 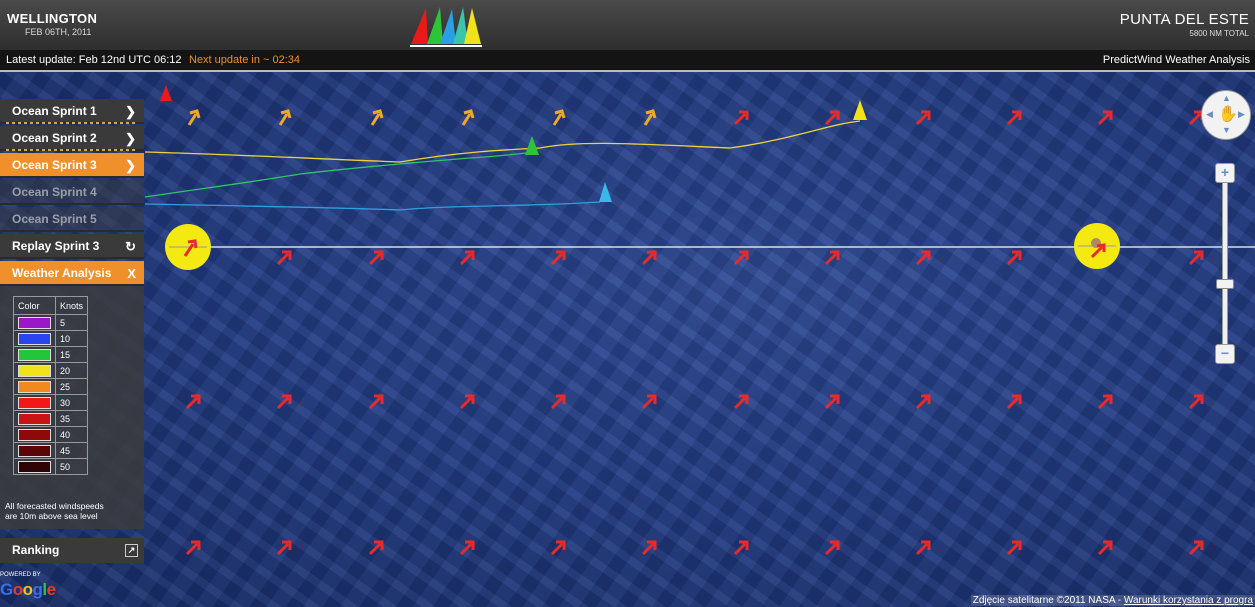 I want to click on legend-knots: 40, so click(x=71, y=434).